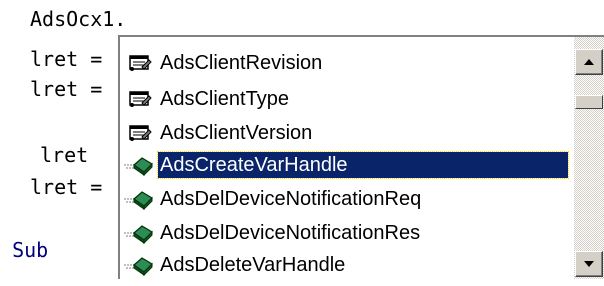 The height and width of the screenshot is (286, 604). I want to click on list-item-label: AdsClientRevision, so click(241, 63).